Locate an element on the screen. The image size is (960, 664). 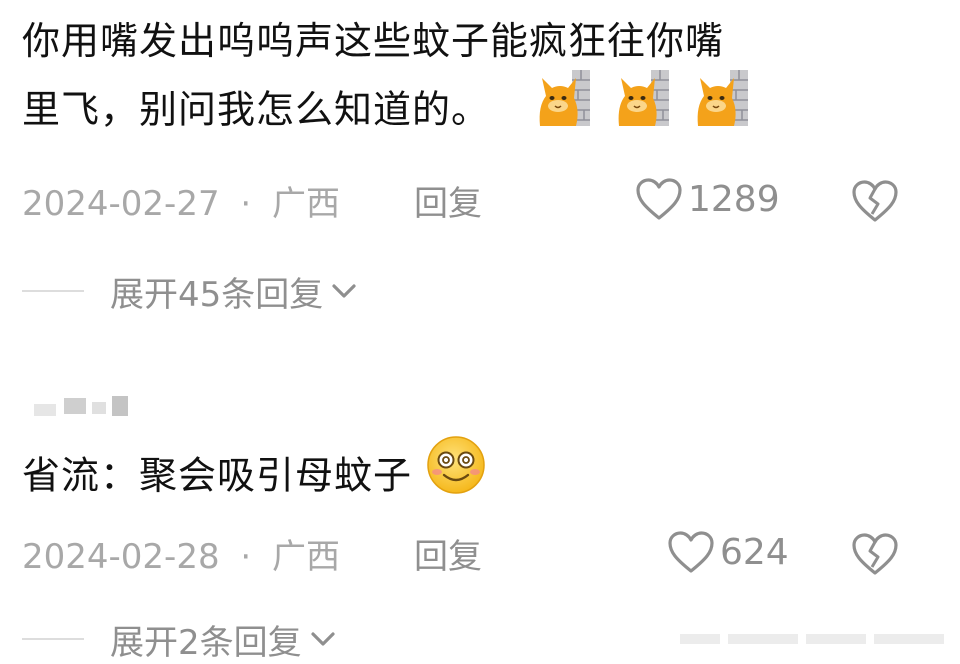
expand-replies-button: 展开45条回复 is located at coordinates (190, 291).